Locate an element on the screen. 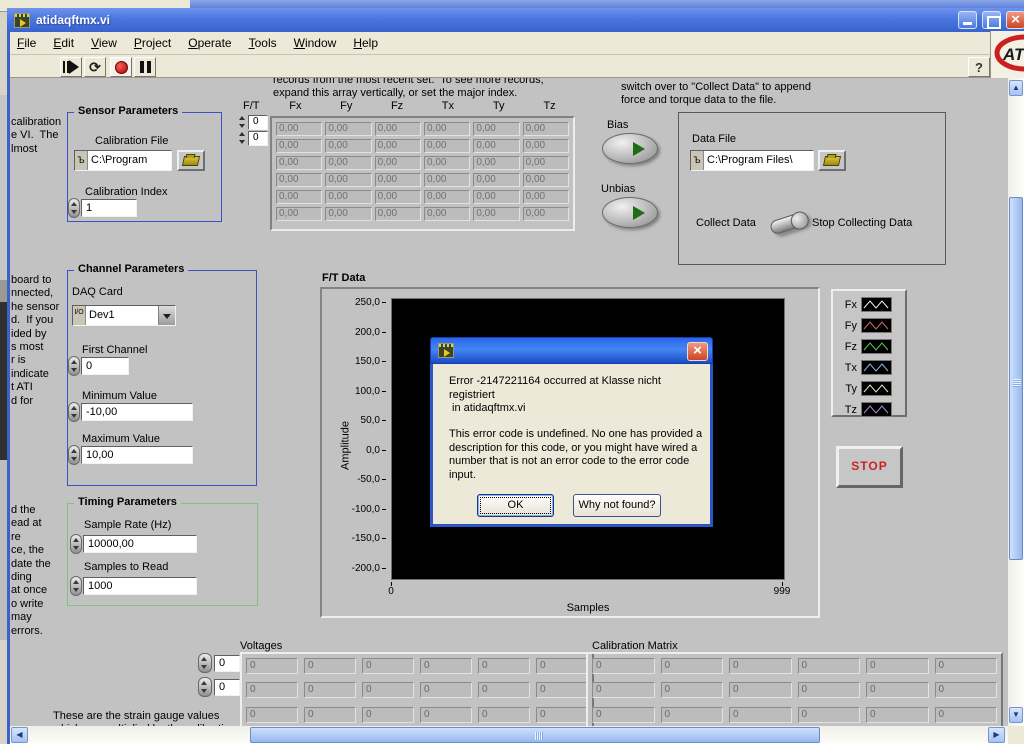  run-button is located at coordinates (71, 67).